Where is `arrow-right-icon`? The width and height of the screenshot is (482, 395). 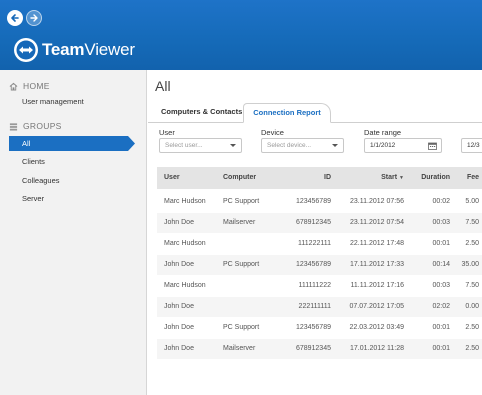
arrow-right-icon is located at coordinates (34, 18).